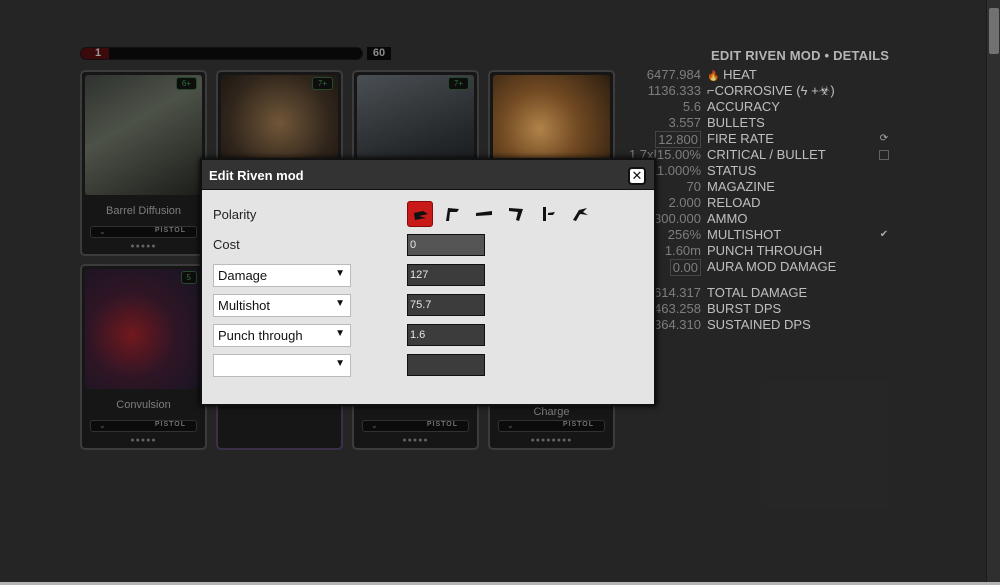  Describe the element at coordinates (282, 365) in the screenshot. I see `stat-select-4: ▼` at that location.